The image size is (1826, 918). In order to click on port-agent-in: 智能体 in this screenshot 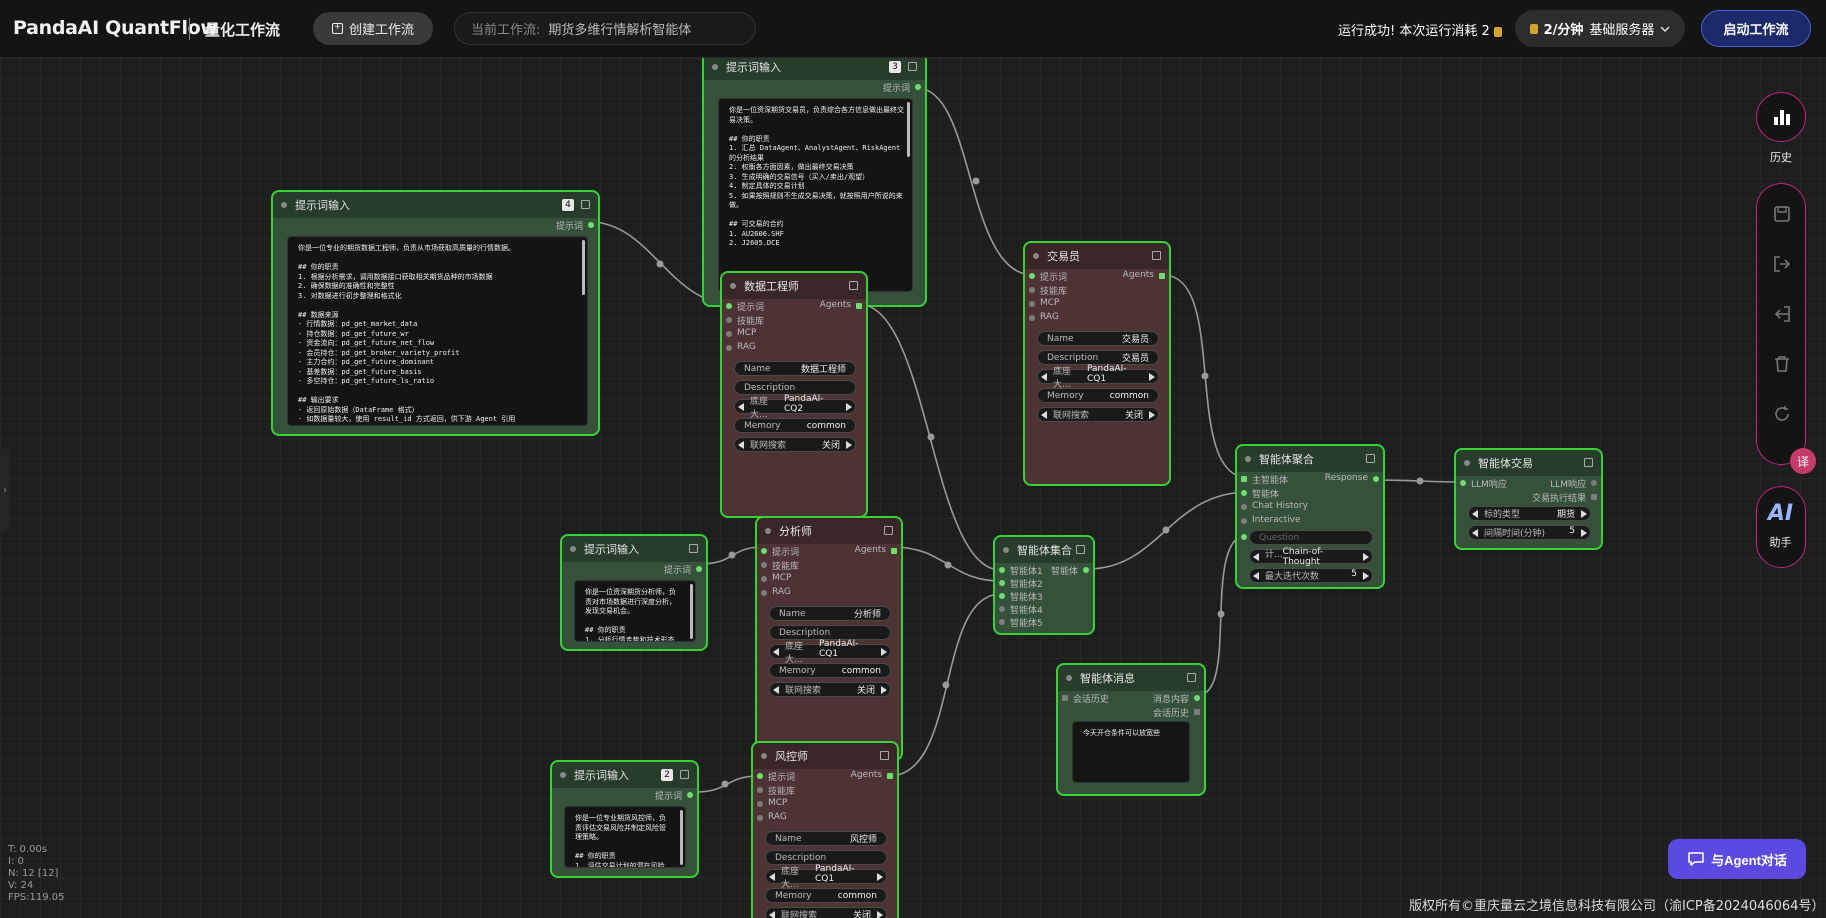, I will do `click(1310, 493)`.